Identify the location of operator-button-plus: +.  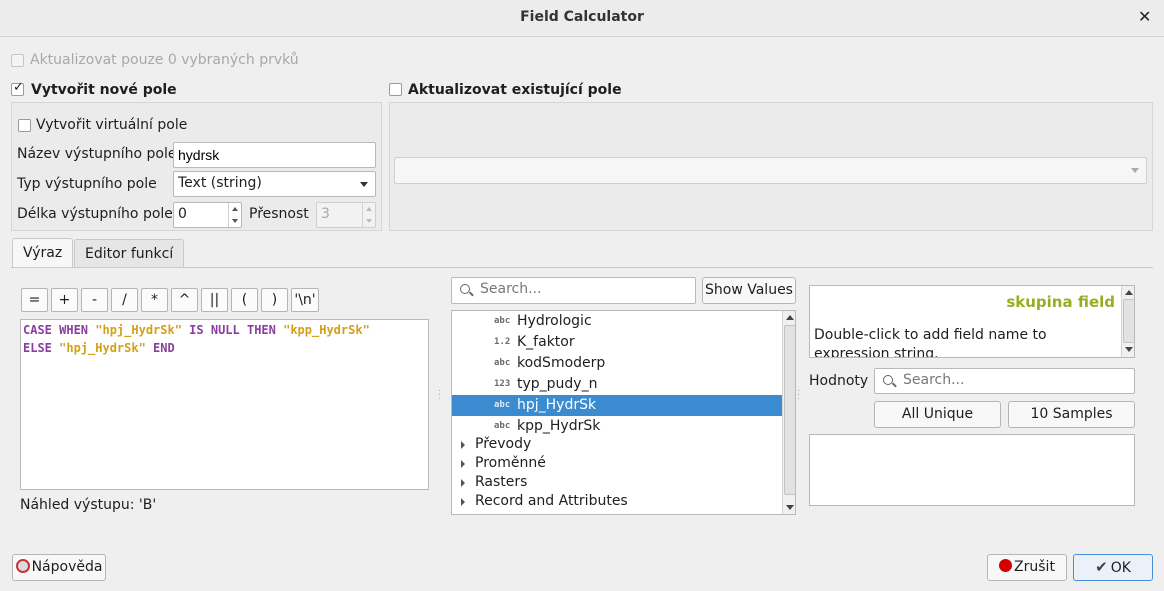
(64, 300).